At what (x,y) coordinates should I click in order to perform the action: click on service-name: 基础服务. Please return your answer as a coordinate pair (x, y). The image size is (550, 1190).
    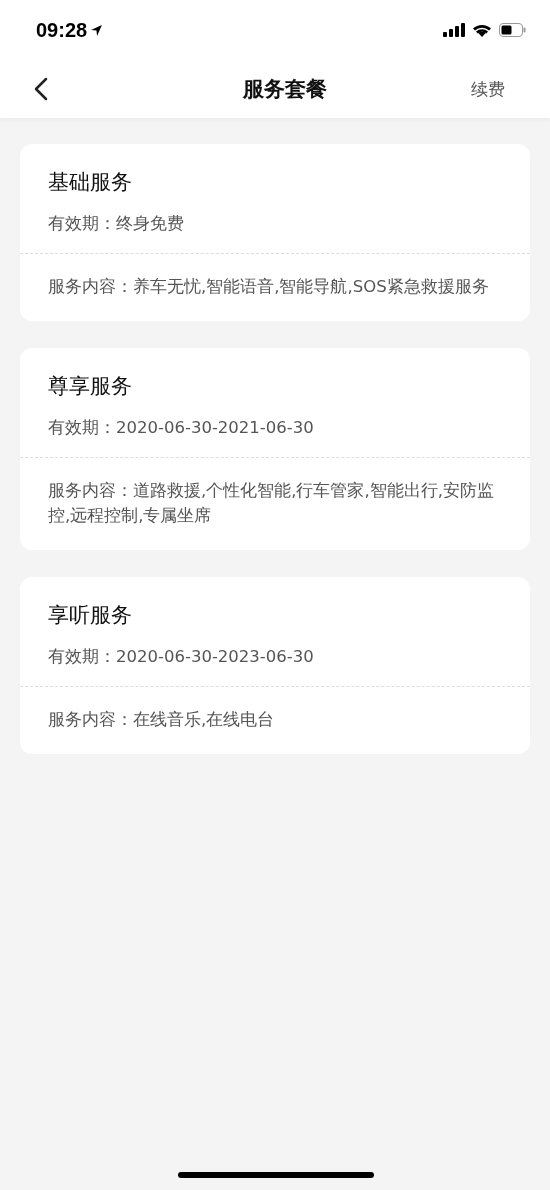
    Looking at the image, I should click on (90, 182).